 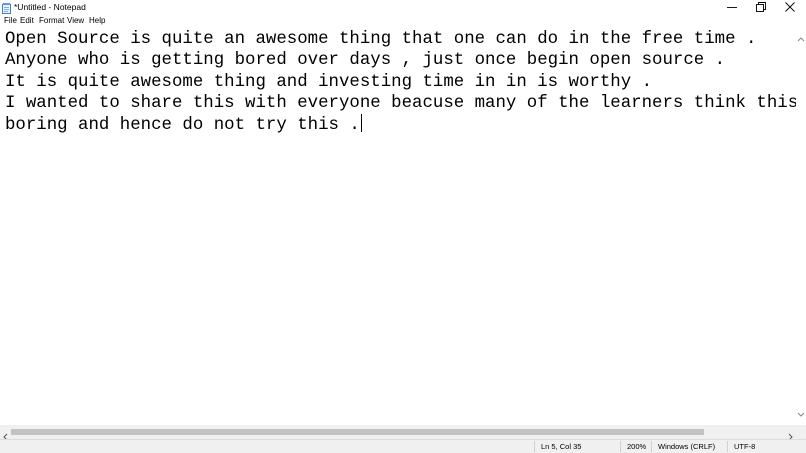 I want to click on close-icon, so click(x=790, y=7).